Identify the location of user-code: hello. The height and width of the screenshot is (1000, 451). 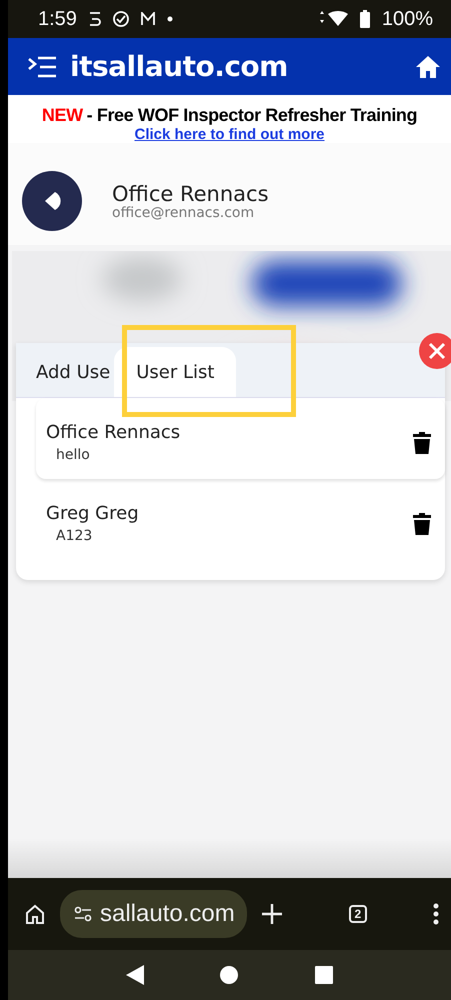
(73, 455).